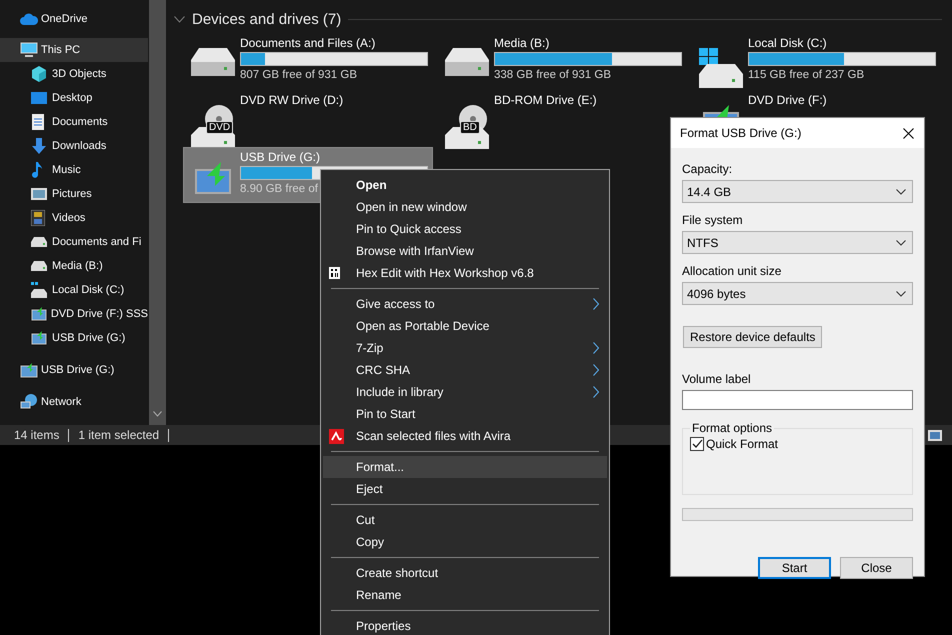  I want to click on start-button: Start, so click(794, 568).